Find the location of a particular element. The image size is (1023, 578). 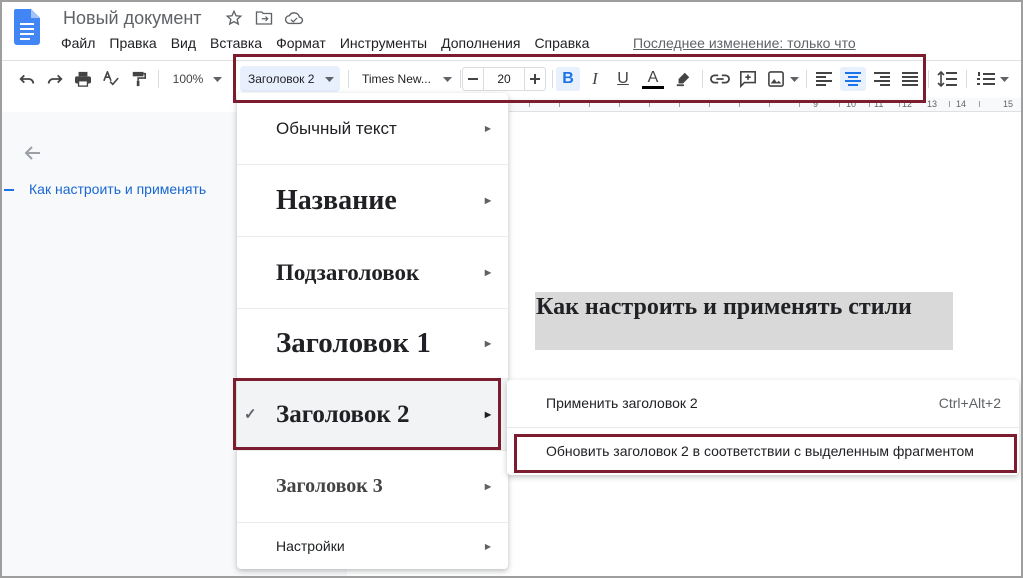

zoom-select: 100% is located at coordinates (188, 79).